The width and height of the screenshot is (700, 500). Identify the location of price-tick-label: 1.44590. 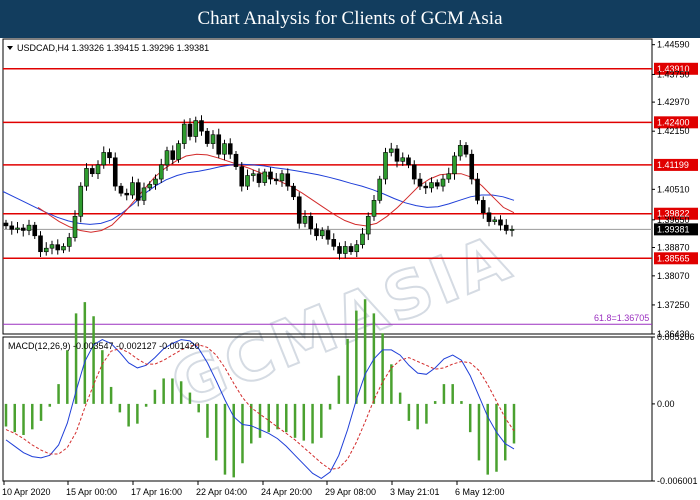
(673, 45).